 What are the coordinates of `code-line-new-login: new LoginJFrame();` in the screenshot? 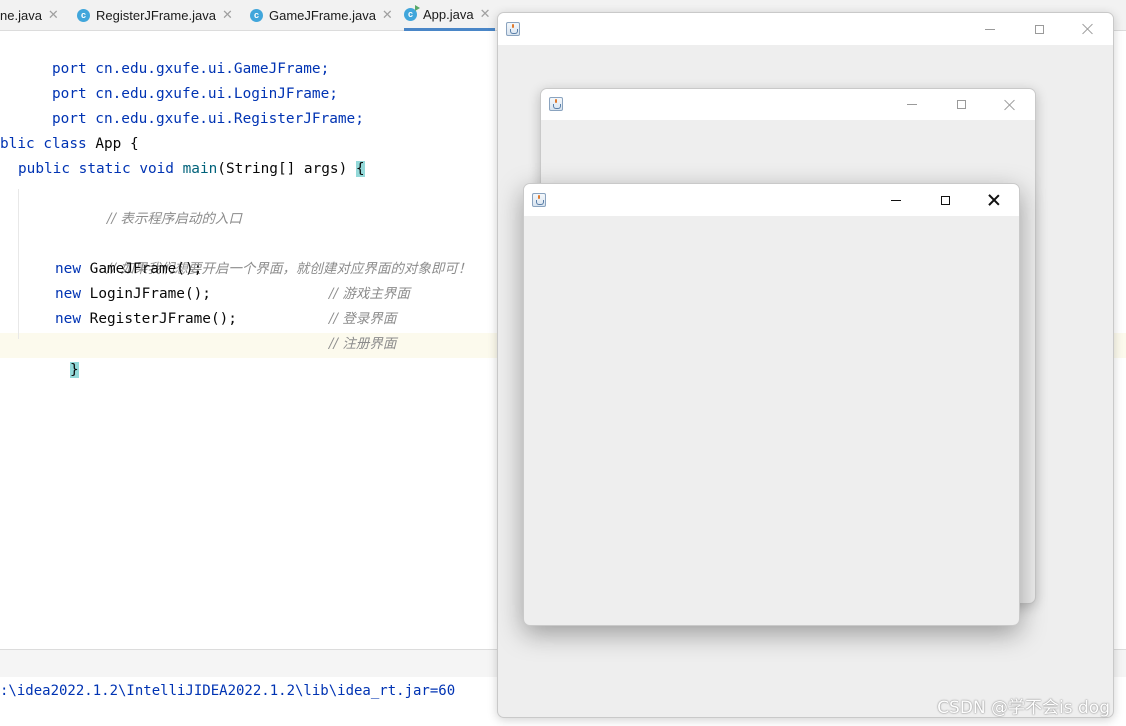 It's located at (133, 294).